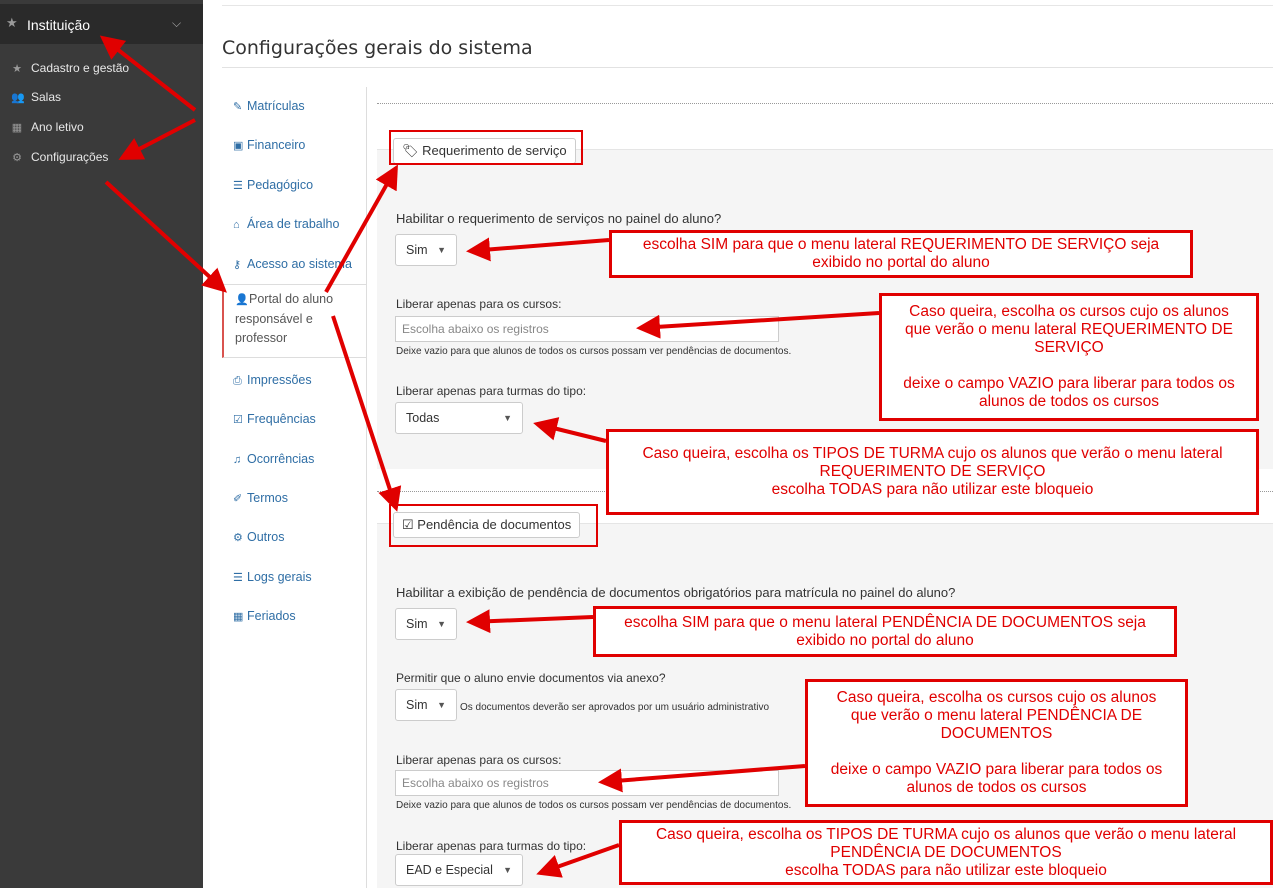 This screenshot has width=1273, height=888. What do you see at coordinates (281, 419) in the screenshot?
I see `settings-nav-label: Frequências` at bounding box center [281, 419].